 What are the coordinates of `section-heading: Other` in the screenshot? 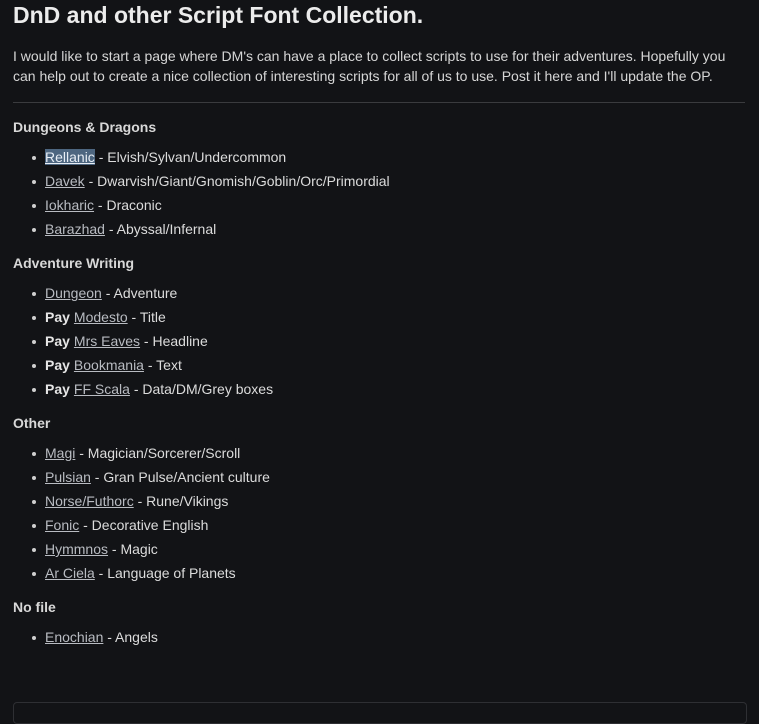 It's located at (32, 423).